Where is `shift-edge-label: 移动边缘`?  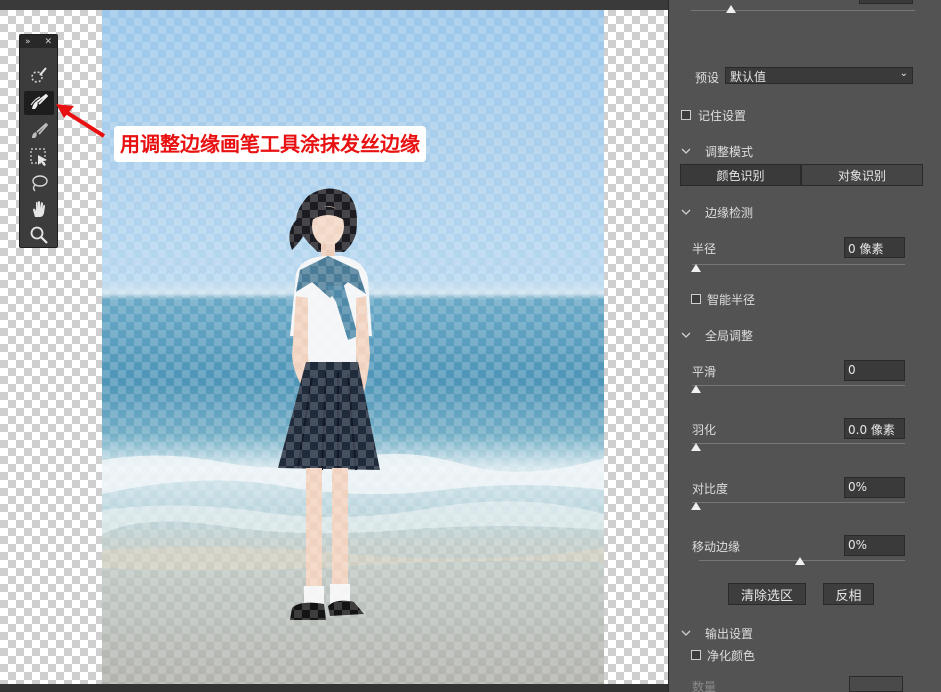
shift-edge-label: 移动边缘 is located at coordinates (716, 547).